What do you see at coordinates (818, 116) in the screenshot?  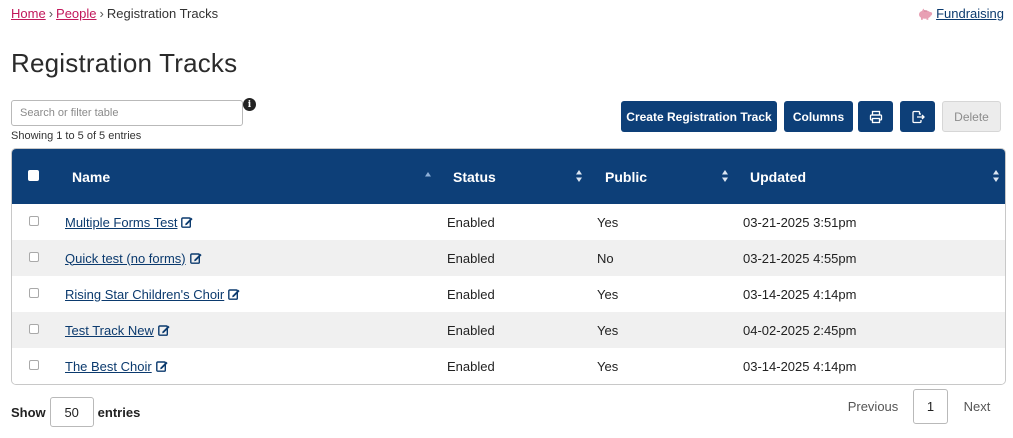 I see `columns-button: Columns` at bounding box center [818, 116].